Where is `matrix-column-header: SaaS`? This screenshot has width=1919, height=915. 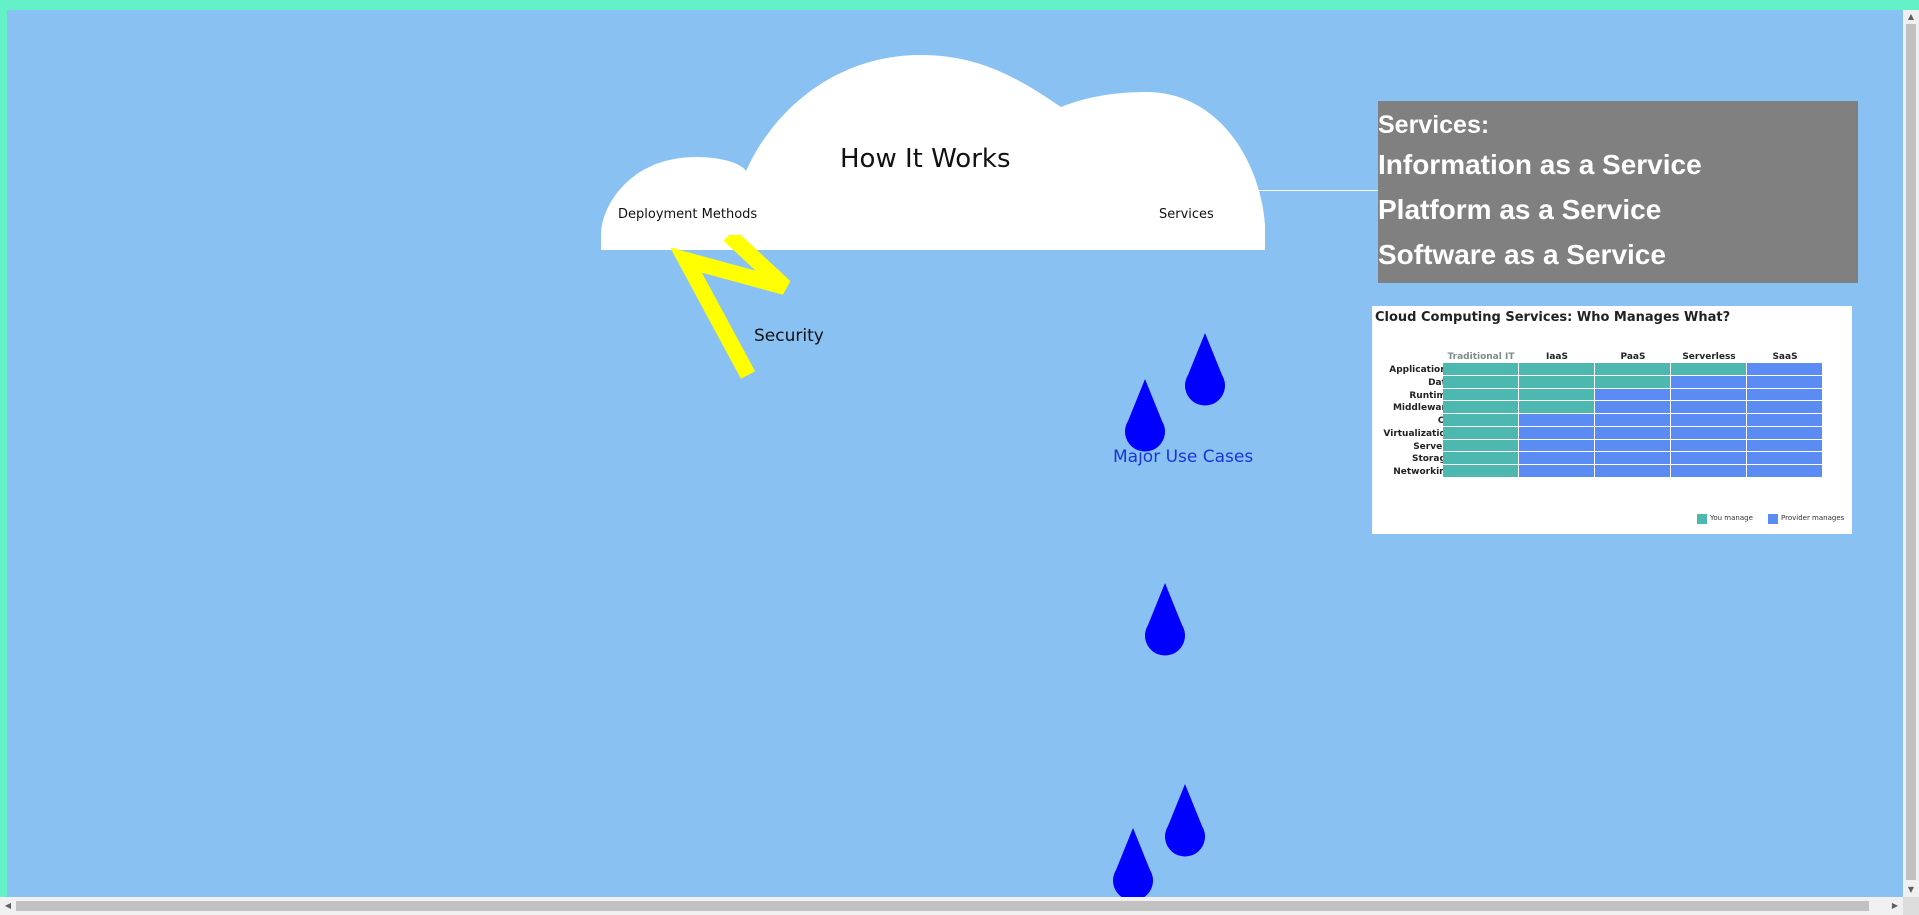
matrix-column-header: SaaS is located at coordinates (1785, 357).